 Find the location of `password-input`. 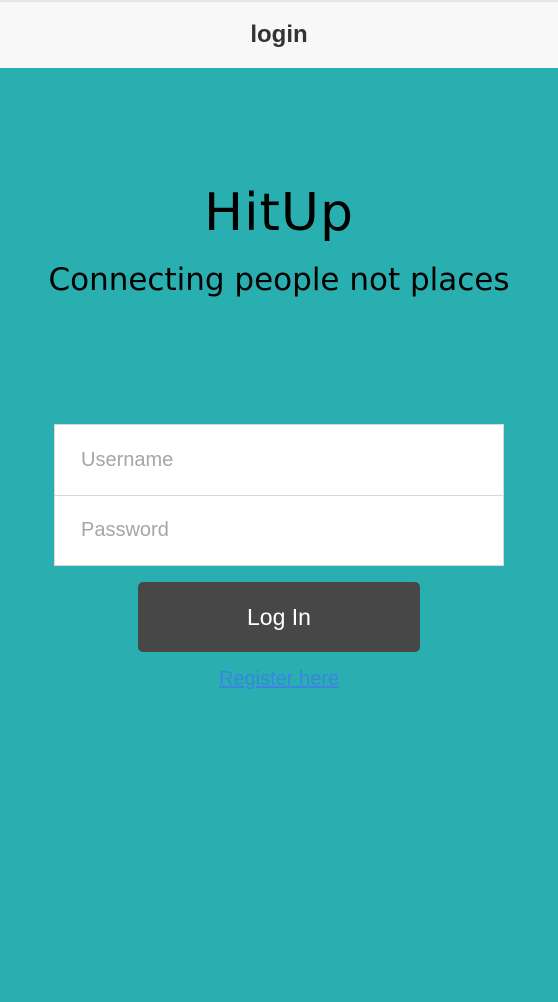

password-input is located at coordinates (279, 530).